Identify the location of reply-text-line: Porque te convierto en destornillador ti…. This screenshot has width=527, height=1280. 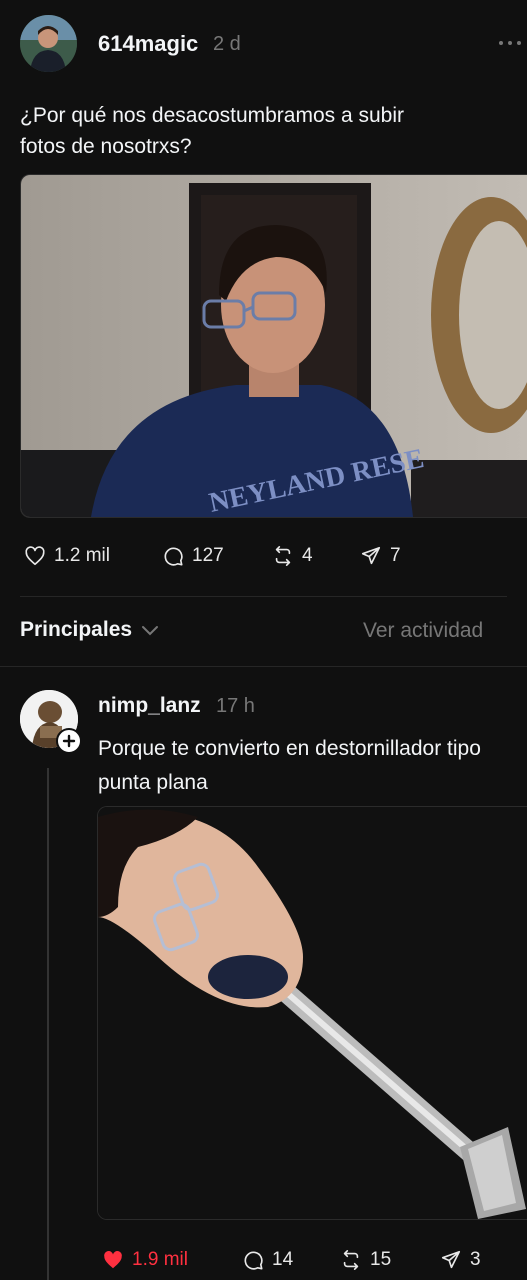
(289, 748).